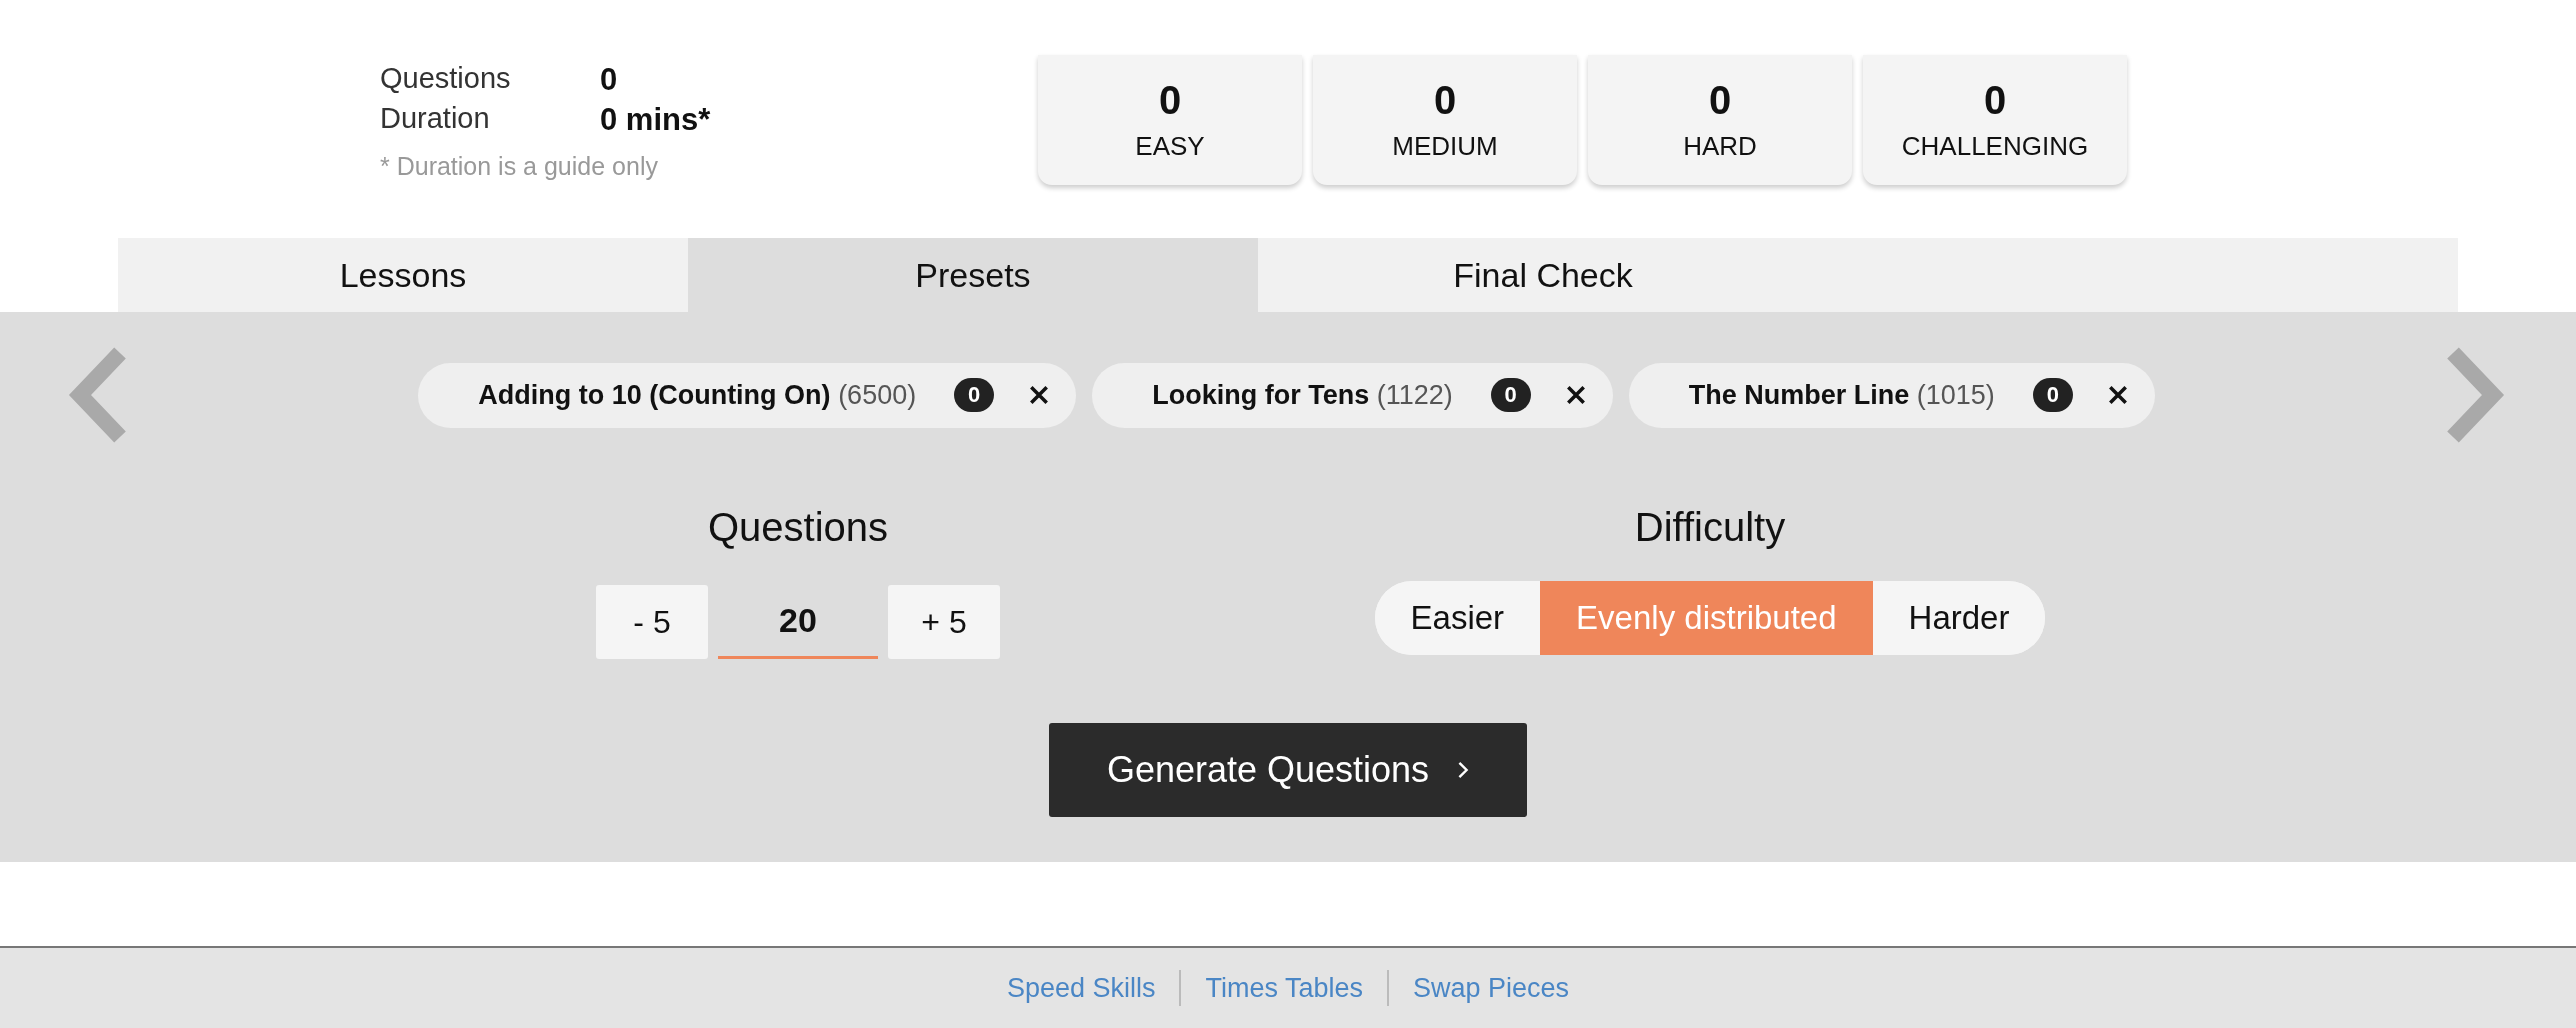 The image size is (2576, 1028). What do you see at coordinates (1710, 528) in the screenshot?
I see `difficulty-heading: Difficulty` at bounding box center [1710, 528].